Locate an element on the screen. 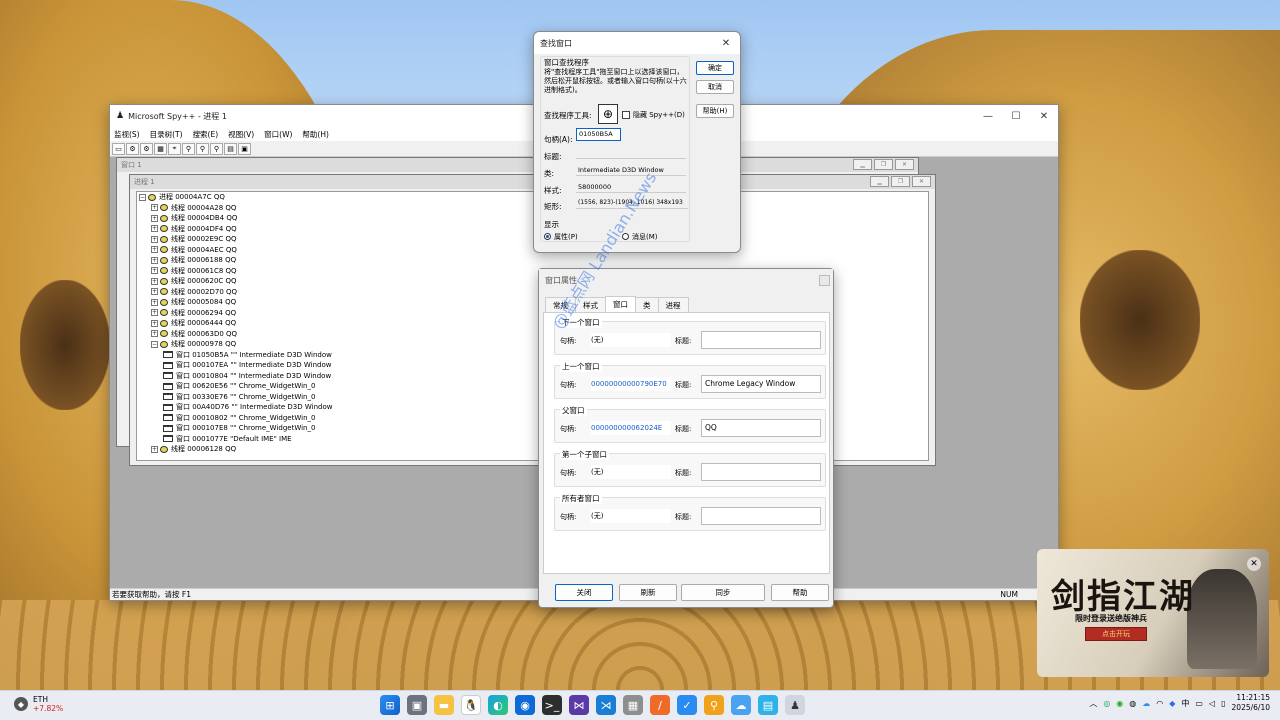 The width and height of the screenshot is (1280, 720). refresh-icon: ▣ is located at coordinates (244, 148).